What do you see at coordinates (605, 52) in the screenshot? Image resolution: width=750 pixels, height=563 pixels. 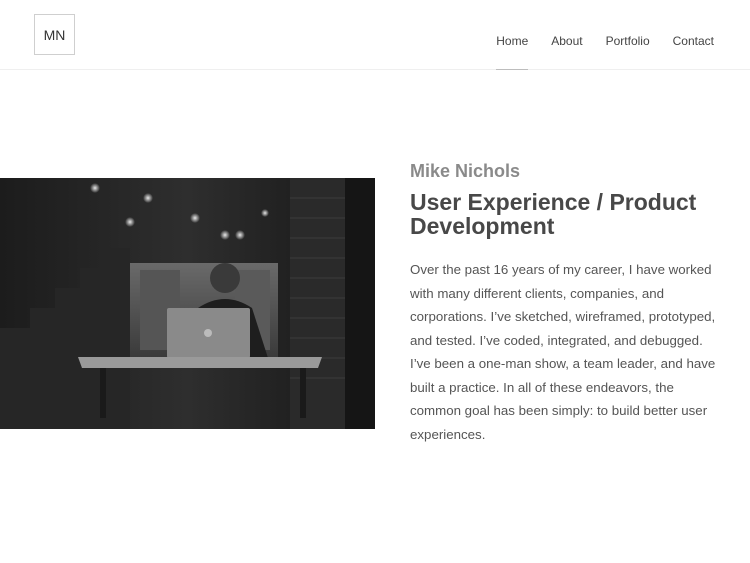 I see `main-nav: Home About Portfolio Contact` at bounding box center [605, 52].